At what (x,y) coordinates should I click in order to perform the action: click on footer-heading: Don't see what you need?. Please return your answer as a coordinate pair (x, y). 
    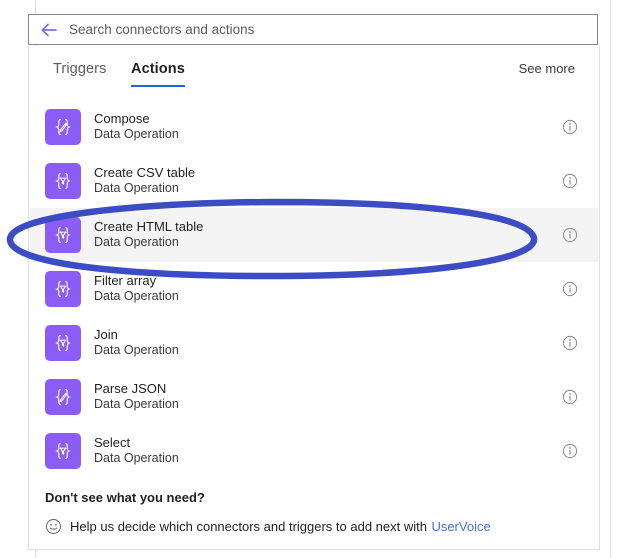
    Looking at the image, I should click on (125, 497).